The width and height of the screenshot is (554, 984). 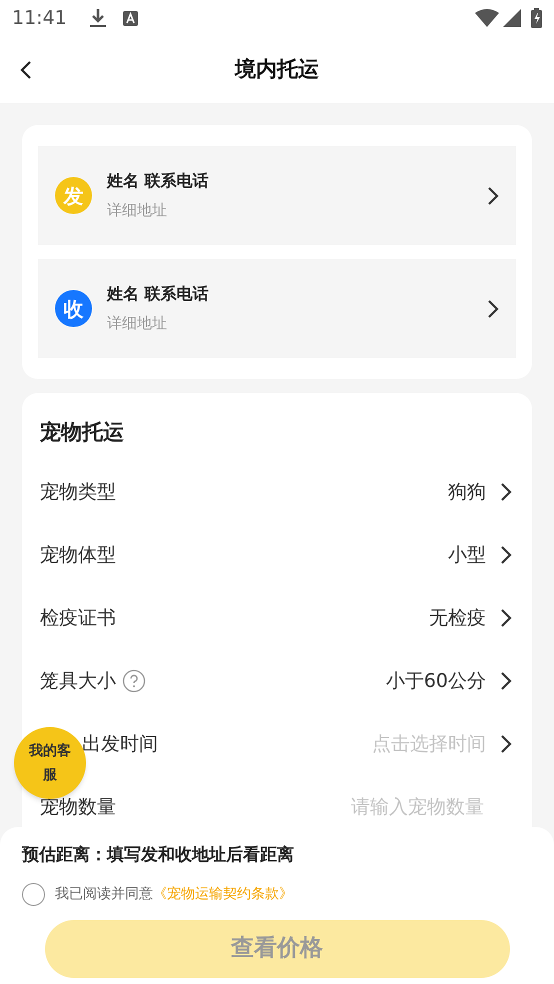 I want to click on distance-text: 预估距离：填写发和收地址后看距离, so click(x=158, y=855).